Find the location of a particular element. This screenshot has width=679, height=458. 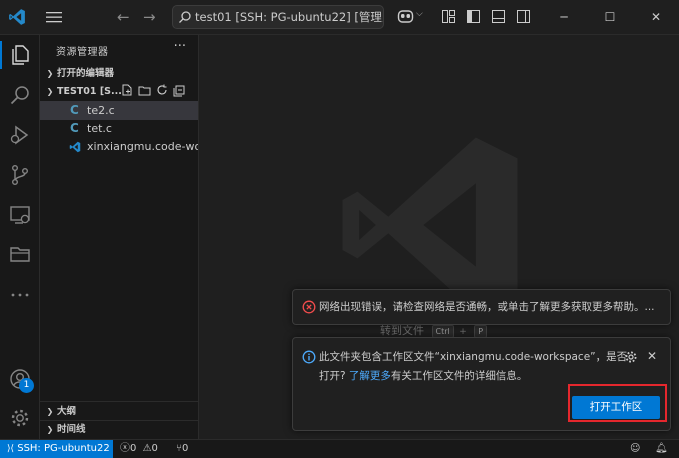

error-icon is located at coordinates (309, 307).